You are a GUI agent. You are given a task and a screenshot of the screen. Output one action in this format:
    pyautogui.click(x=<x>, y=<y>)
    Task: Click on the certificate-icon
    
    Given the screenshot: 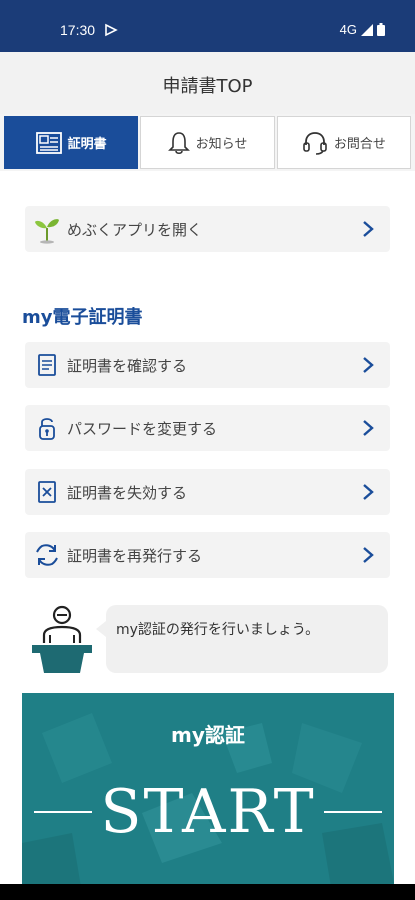 What is the action you would take?
    pyautogui.click(x=48, y=142)
    